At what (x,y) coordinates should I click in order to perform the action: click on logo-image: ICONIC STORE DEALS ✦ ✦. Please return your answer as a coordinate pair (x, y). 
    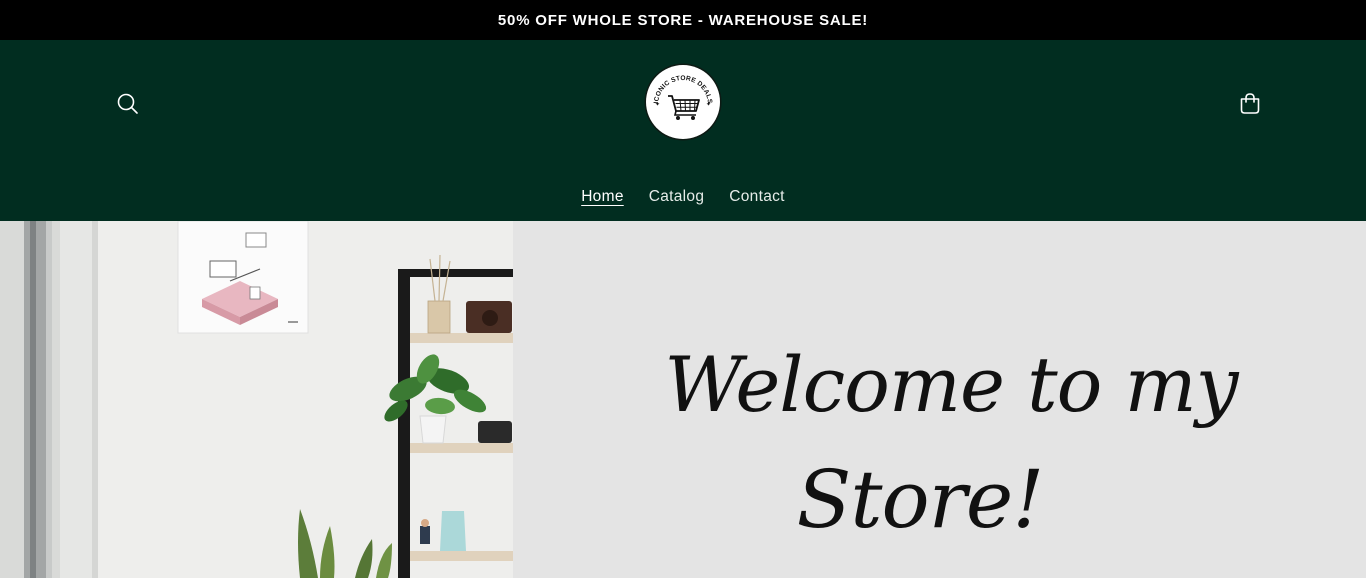
    Looking at the image, I should click on (683, 97).